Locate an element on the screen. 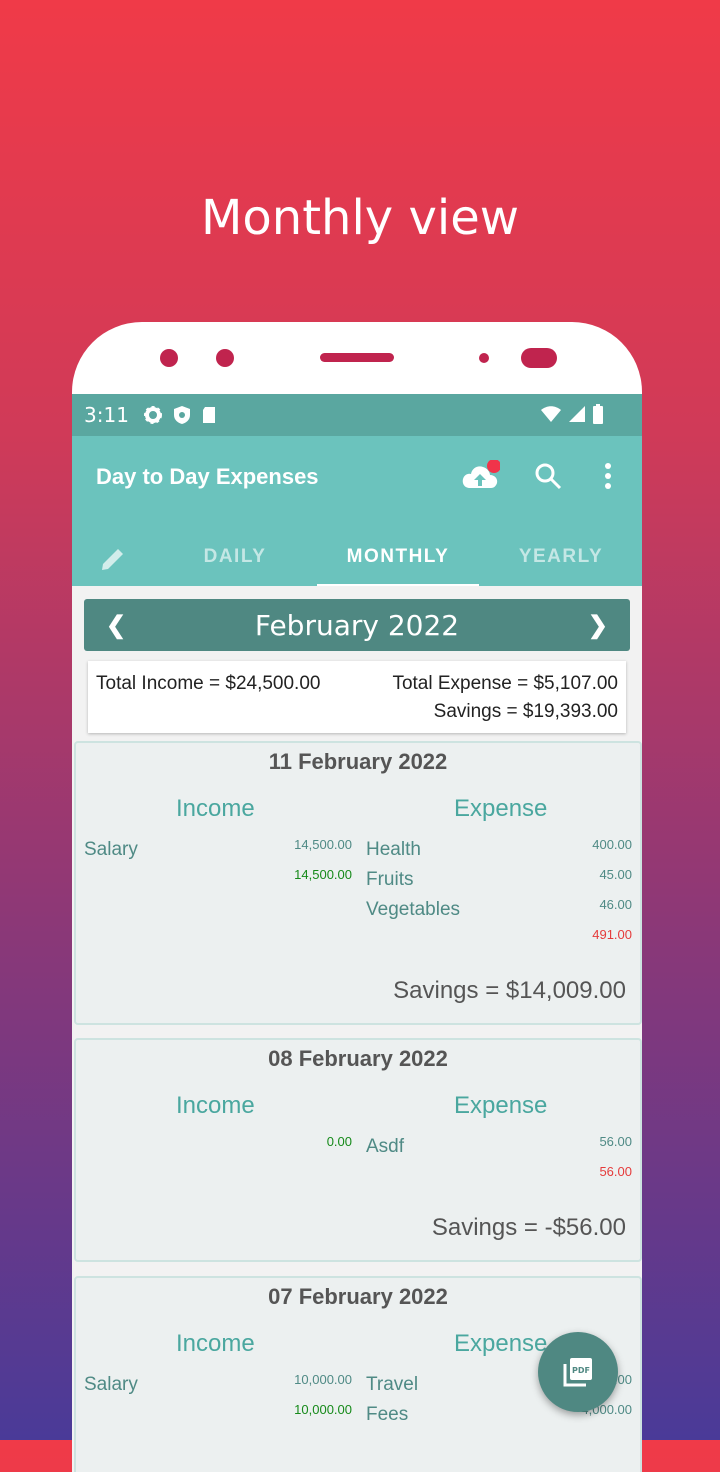 Image resolution: width=720 pixels, height=1472 pixels. tab-bar: DAILY MONTHLY YEARLY is located at coordinates (357, 559).